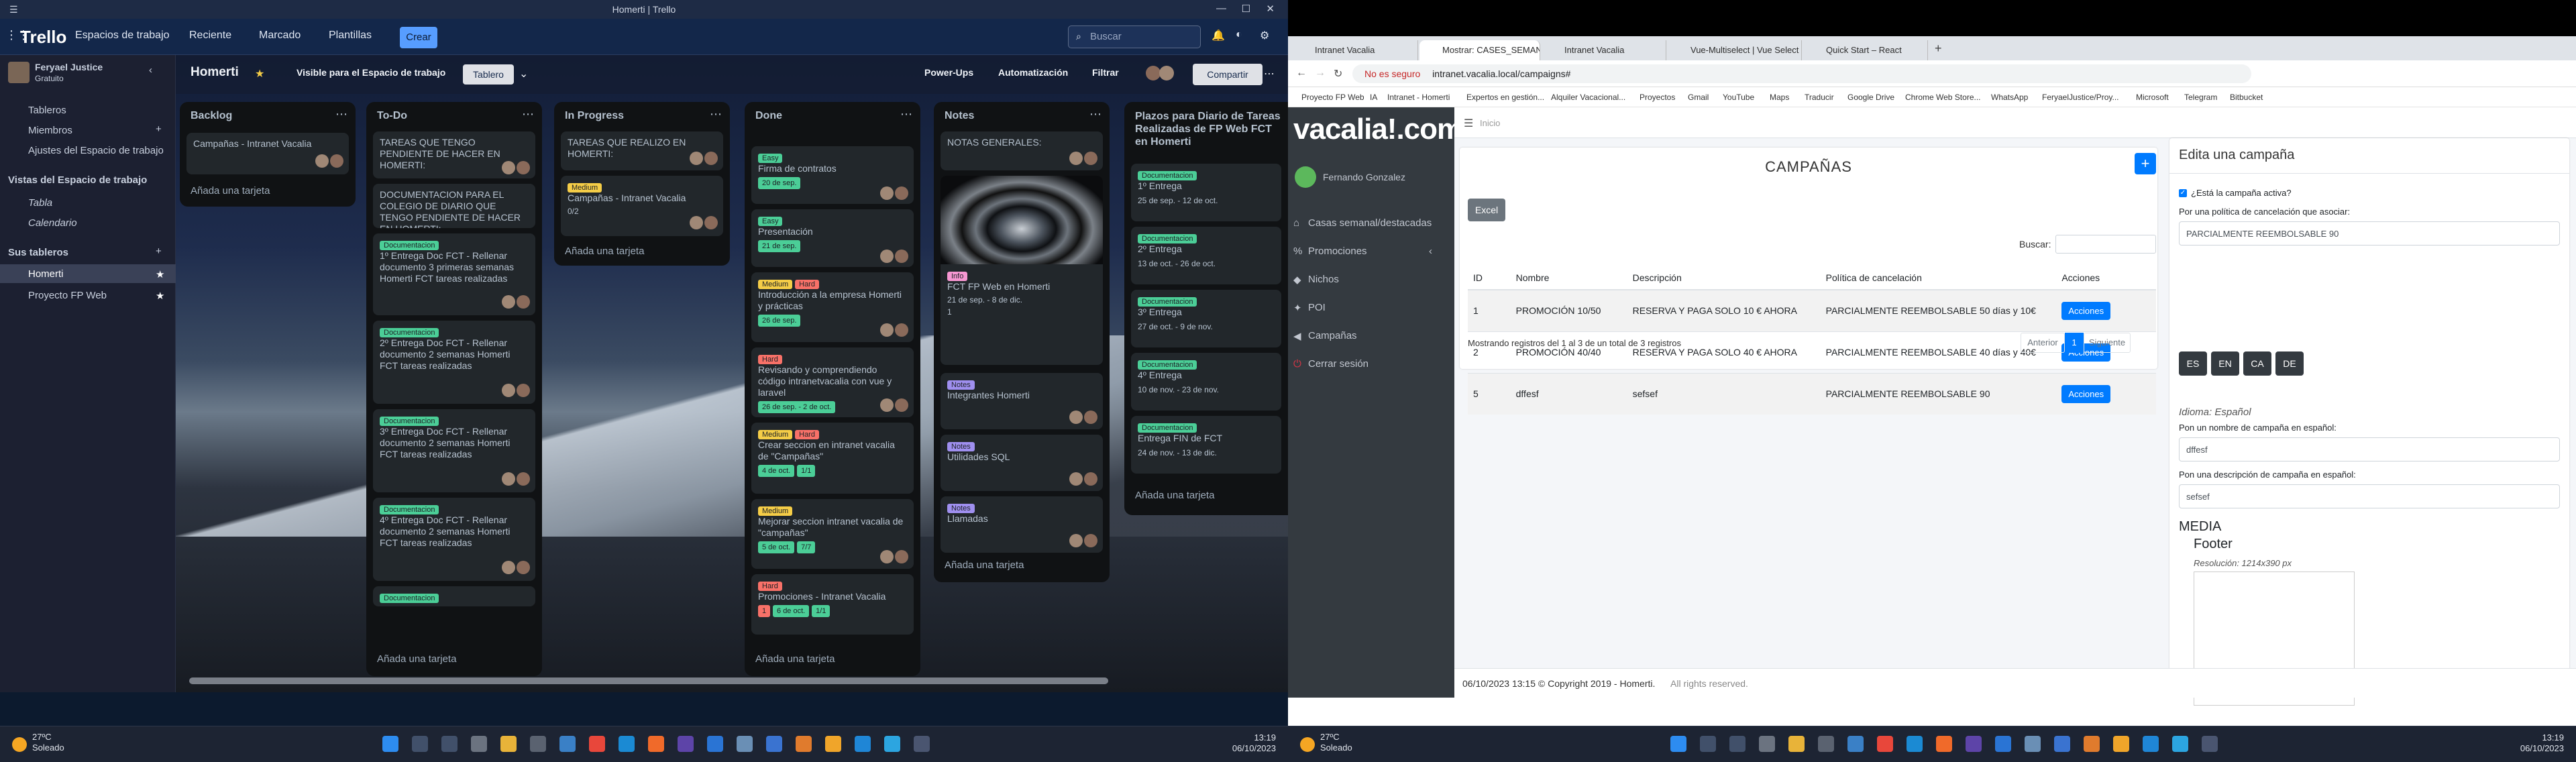 The image size is (2576, 762). What do you see at coordinates (2369, 234) in the screenshot?
I see `policy-select: PARCIALMENTE REEMBOLSABLE 90` at bounding box center [2369, 234].